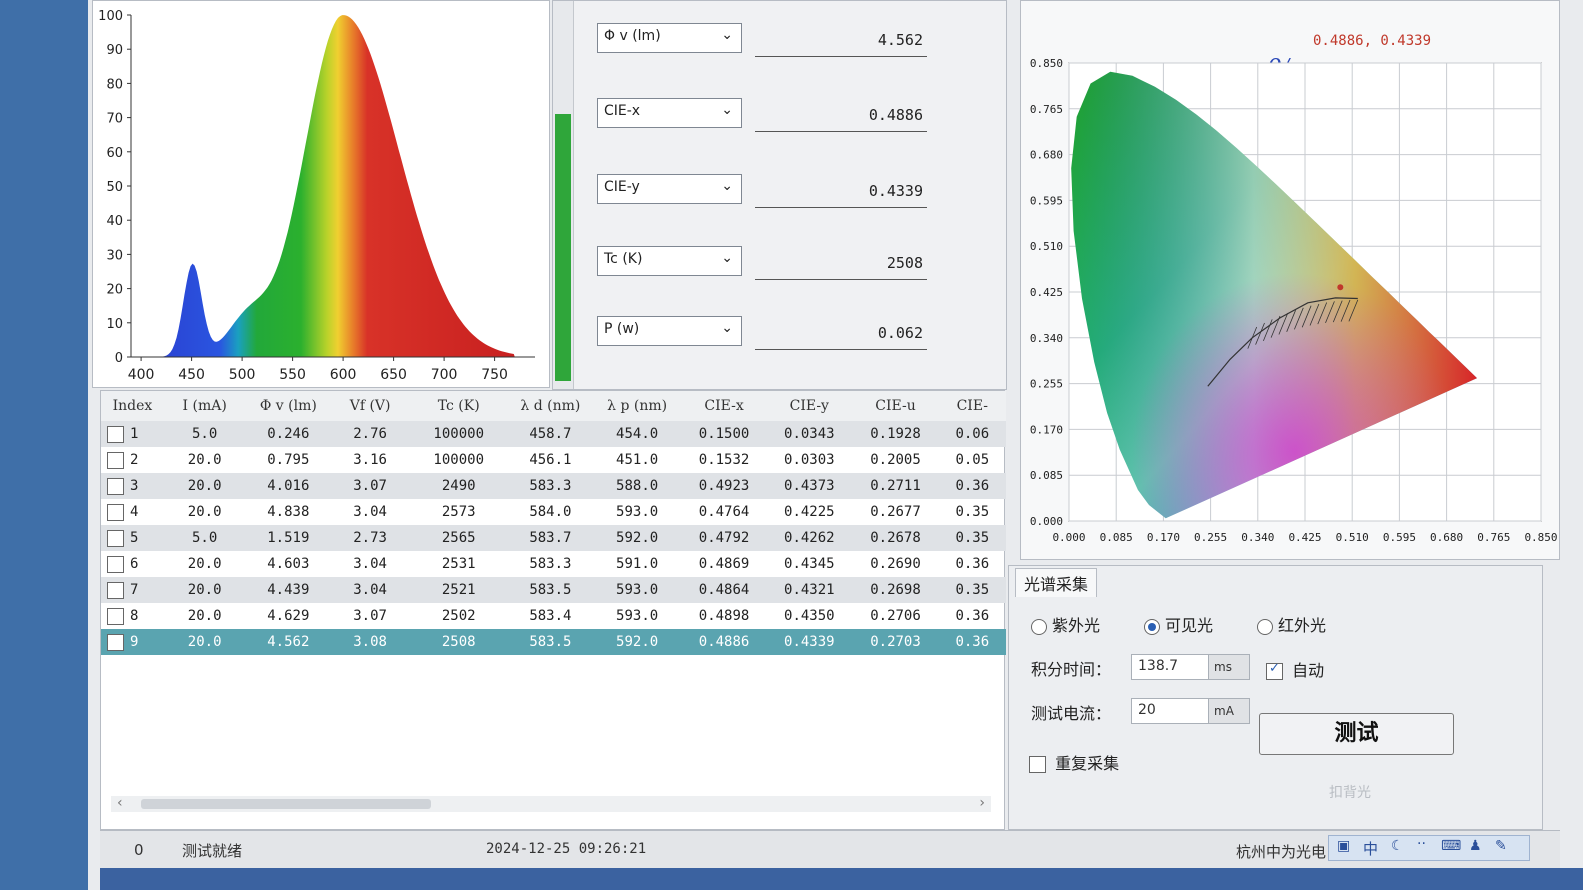 This screenshot has height=890, width=1583. Describe the element at coordinates (458, 406) in the screenshot. I see `column-header: Tc (K)` at that location.